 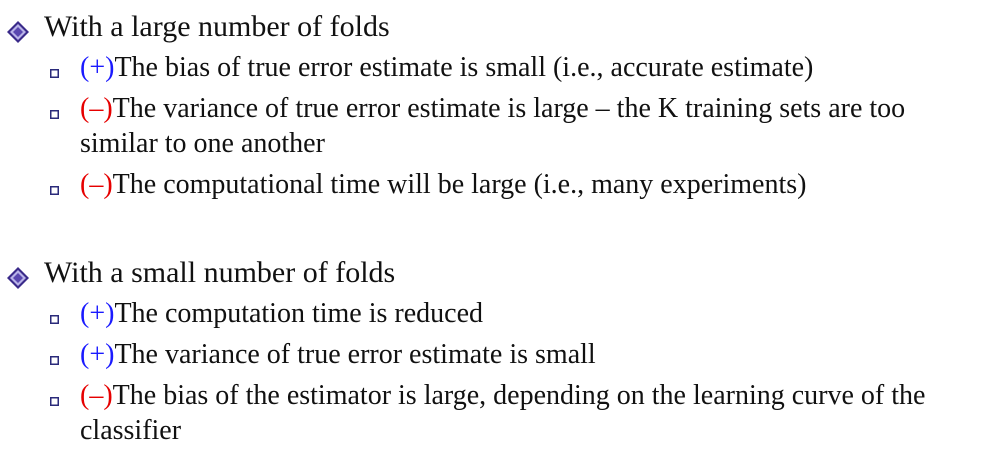 What do you see at coordinates (500, 28) in the screenshot?
I see `main-point: With a large number of folds` at bounding box center [500, 28].